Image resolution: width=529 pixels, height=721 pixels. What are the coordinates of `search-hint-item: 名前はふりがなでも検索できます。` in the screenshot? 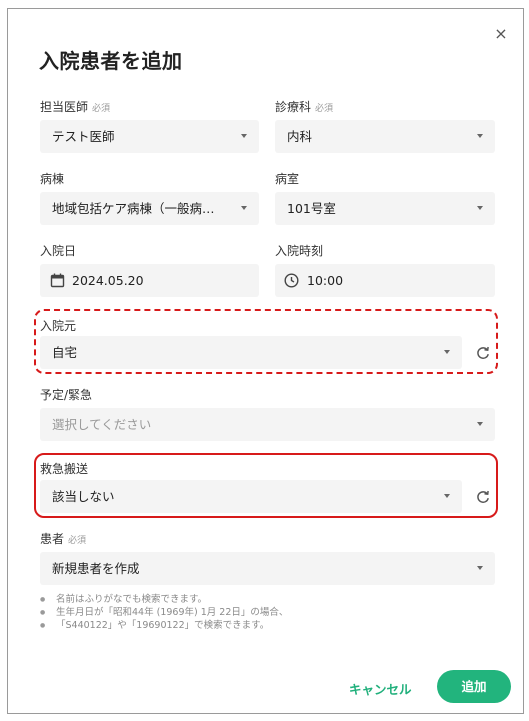 It's located at (164, 599).